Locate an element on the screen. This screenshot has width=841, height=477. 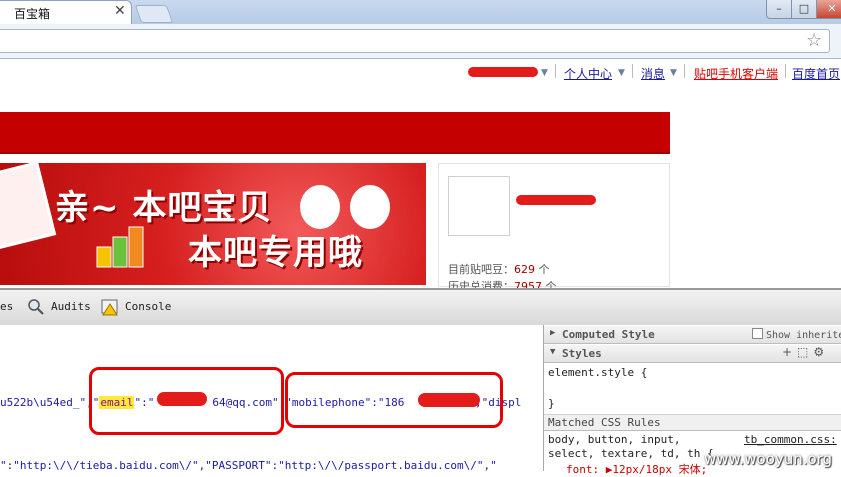
styles-toolbar-icons: +⬚⚙ is located at coordinates (805, 352).